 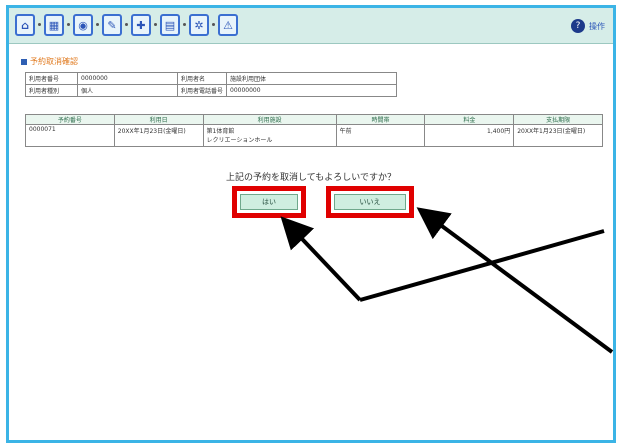 What do you see at coordinates (83, 25) in the screenshot?
I see `search-icon: ◉` at bounding box center [83, 25].